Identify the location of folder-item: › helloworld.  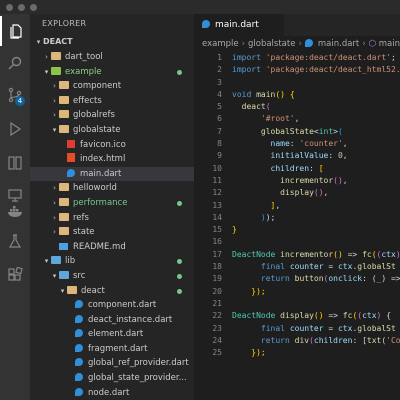
(112, 188).